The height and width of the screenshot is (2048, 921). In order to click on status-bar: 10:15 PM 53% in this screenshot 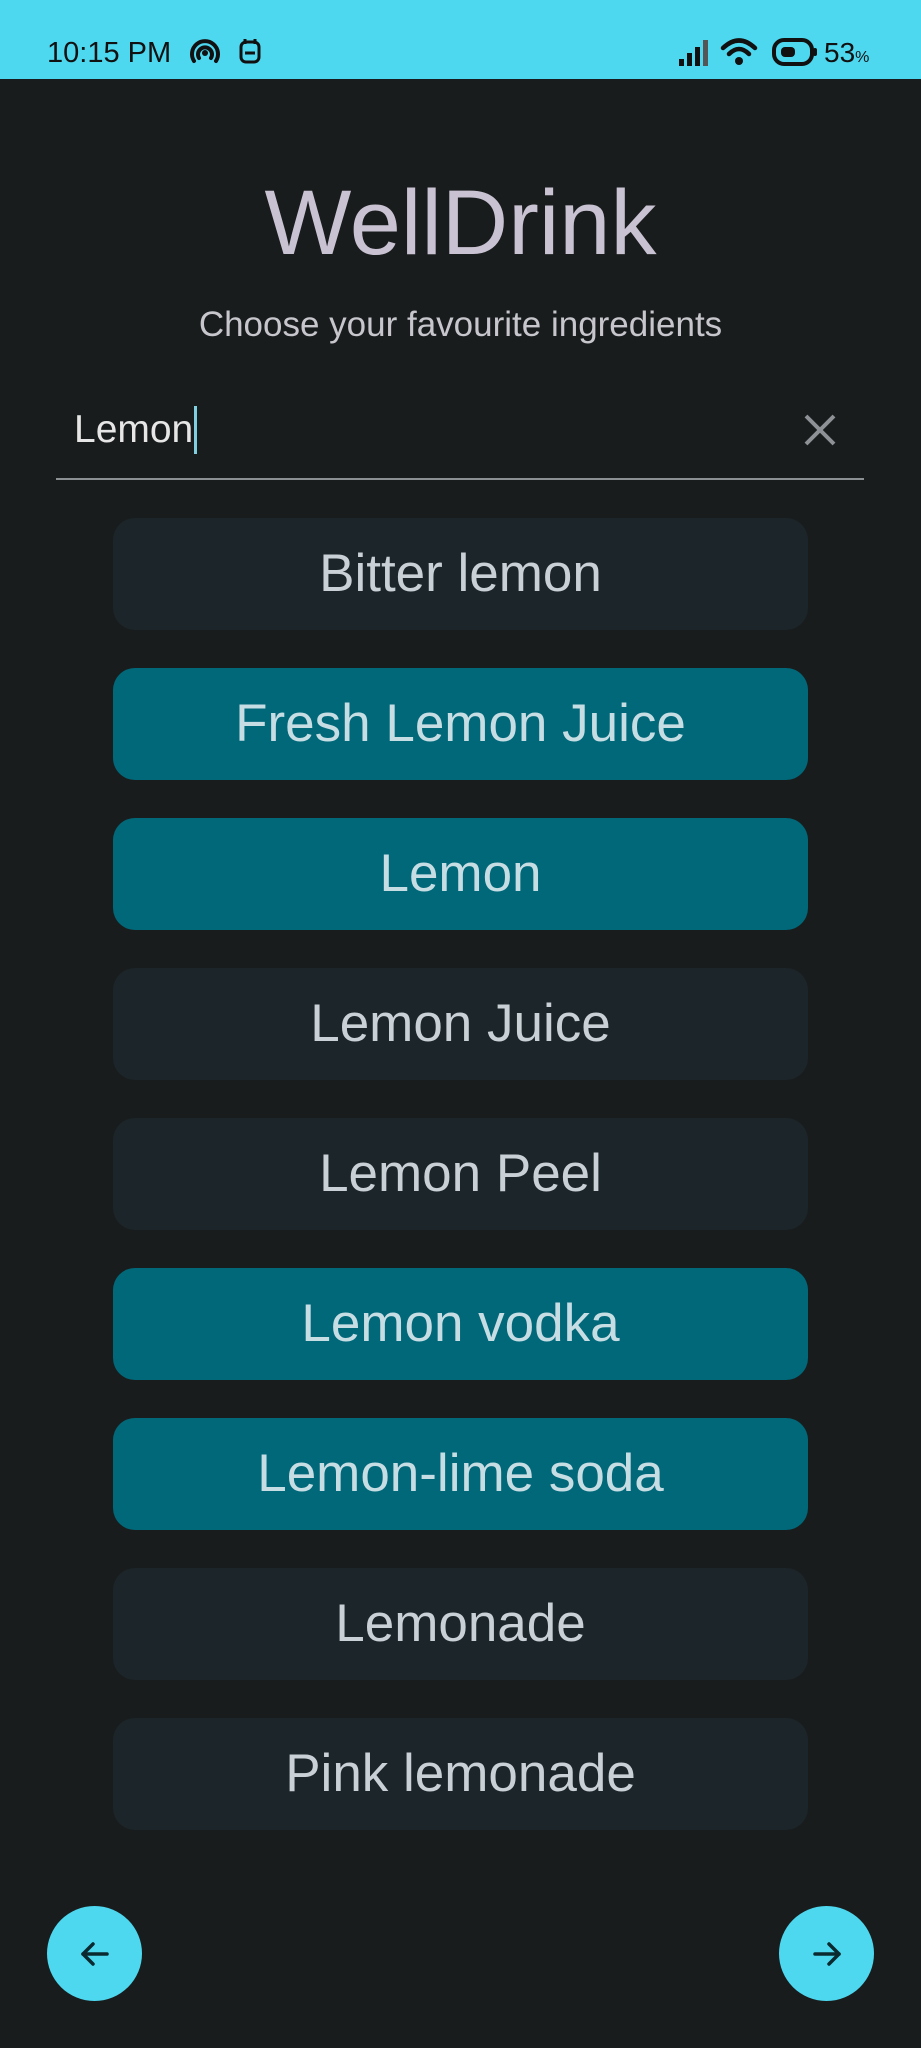, I will do `click(460, 39)`.